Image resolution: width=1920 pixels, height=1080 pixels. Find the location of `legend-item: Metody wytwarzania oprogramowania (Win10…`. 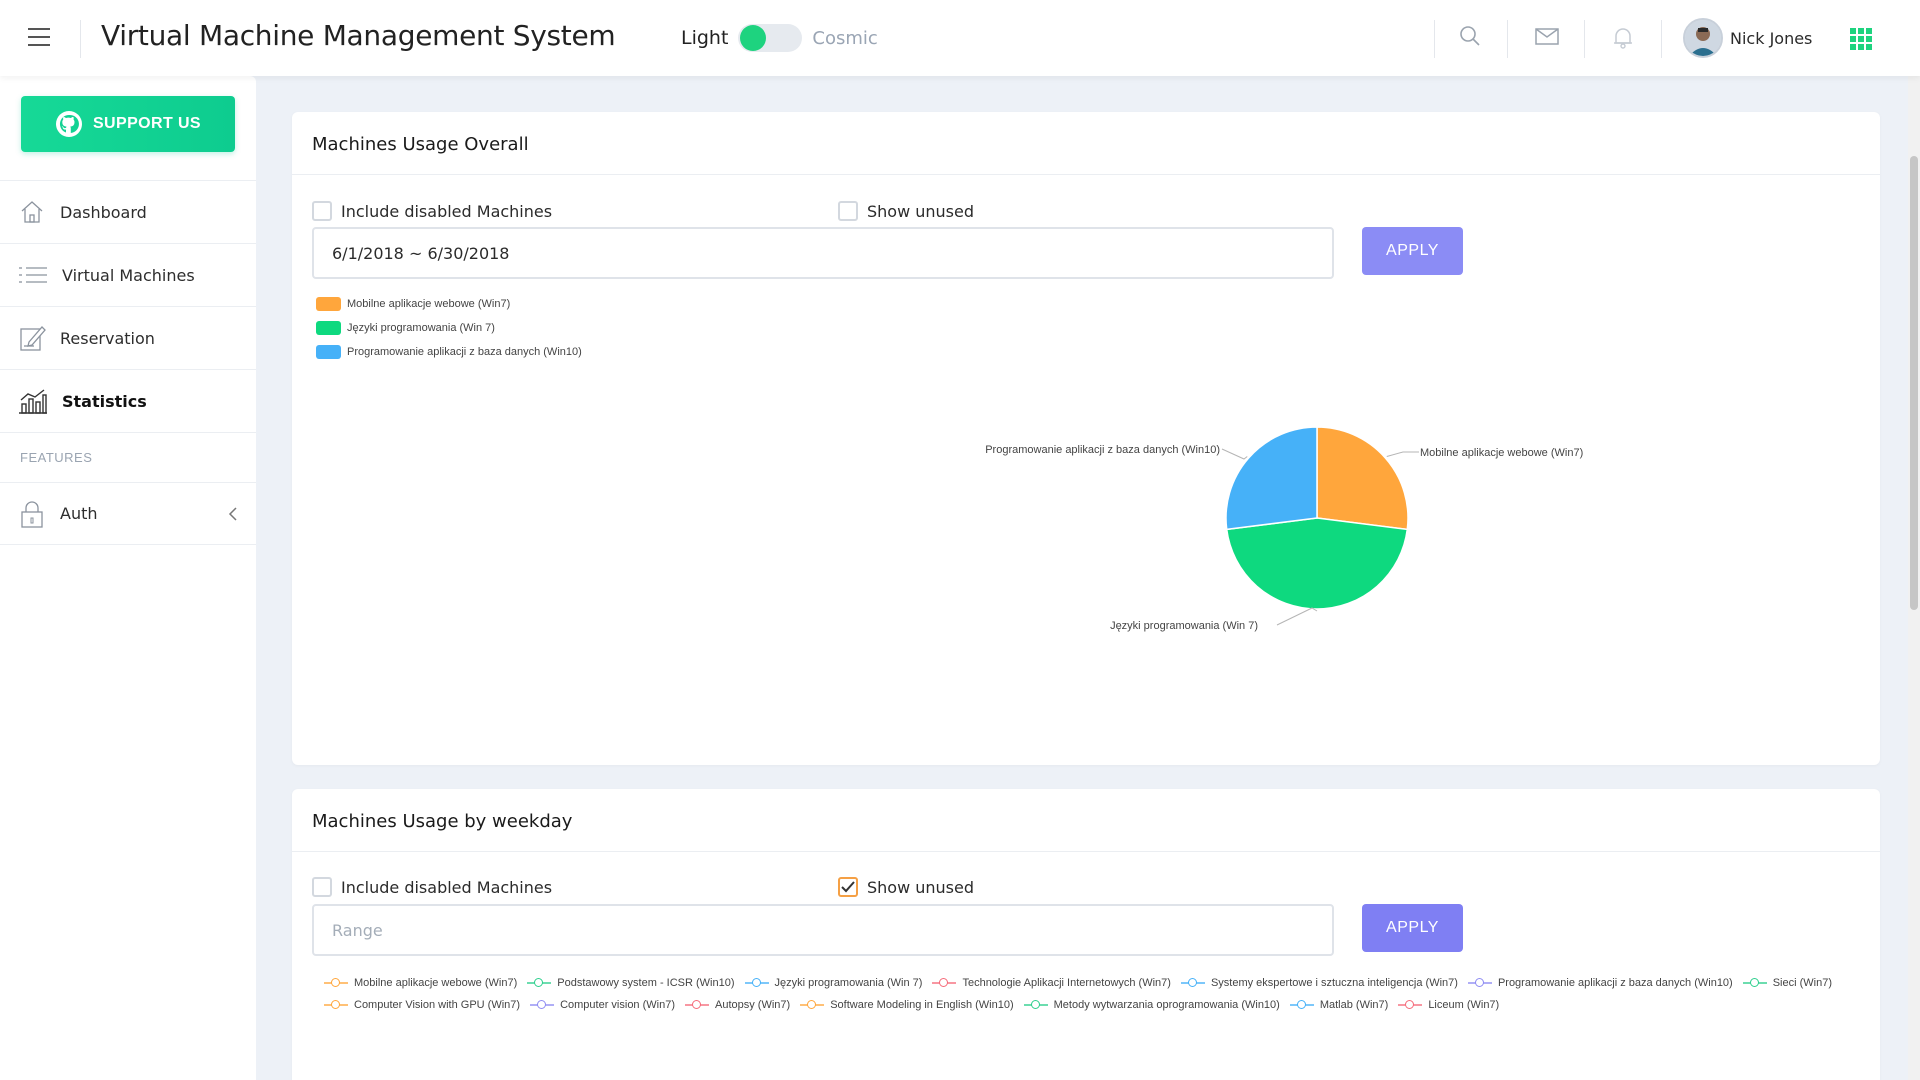

legend-item: Metody wytwarzania oprogramowania (Win10… is located at coordinates (1151, 1005).